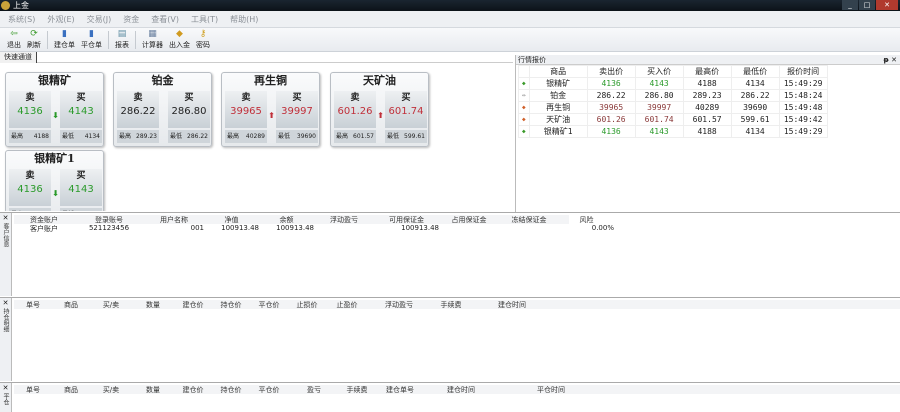 The height and width of the screenshot is (412, 900). What do you see at coordinates (135, 39) in the screenshot?
I see `toolbar-separator` at bounding box center [135, 39].